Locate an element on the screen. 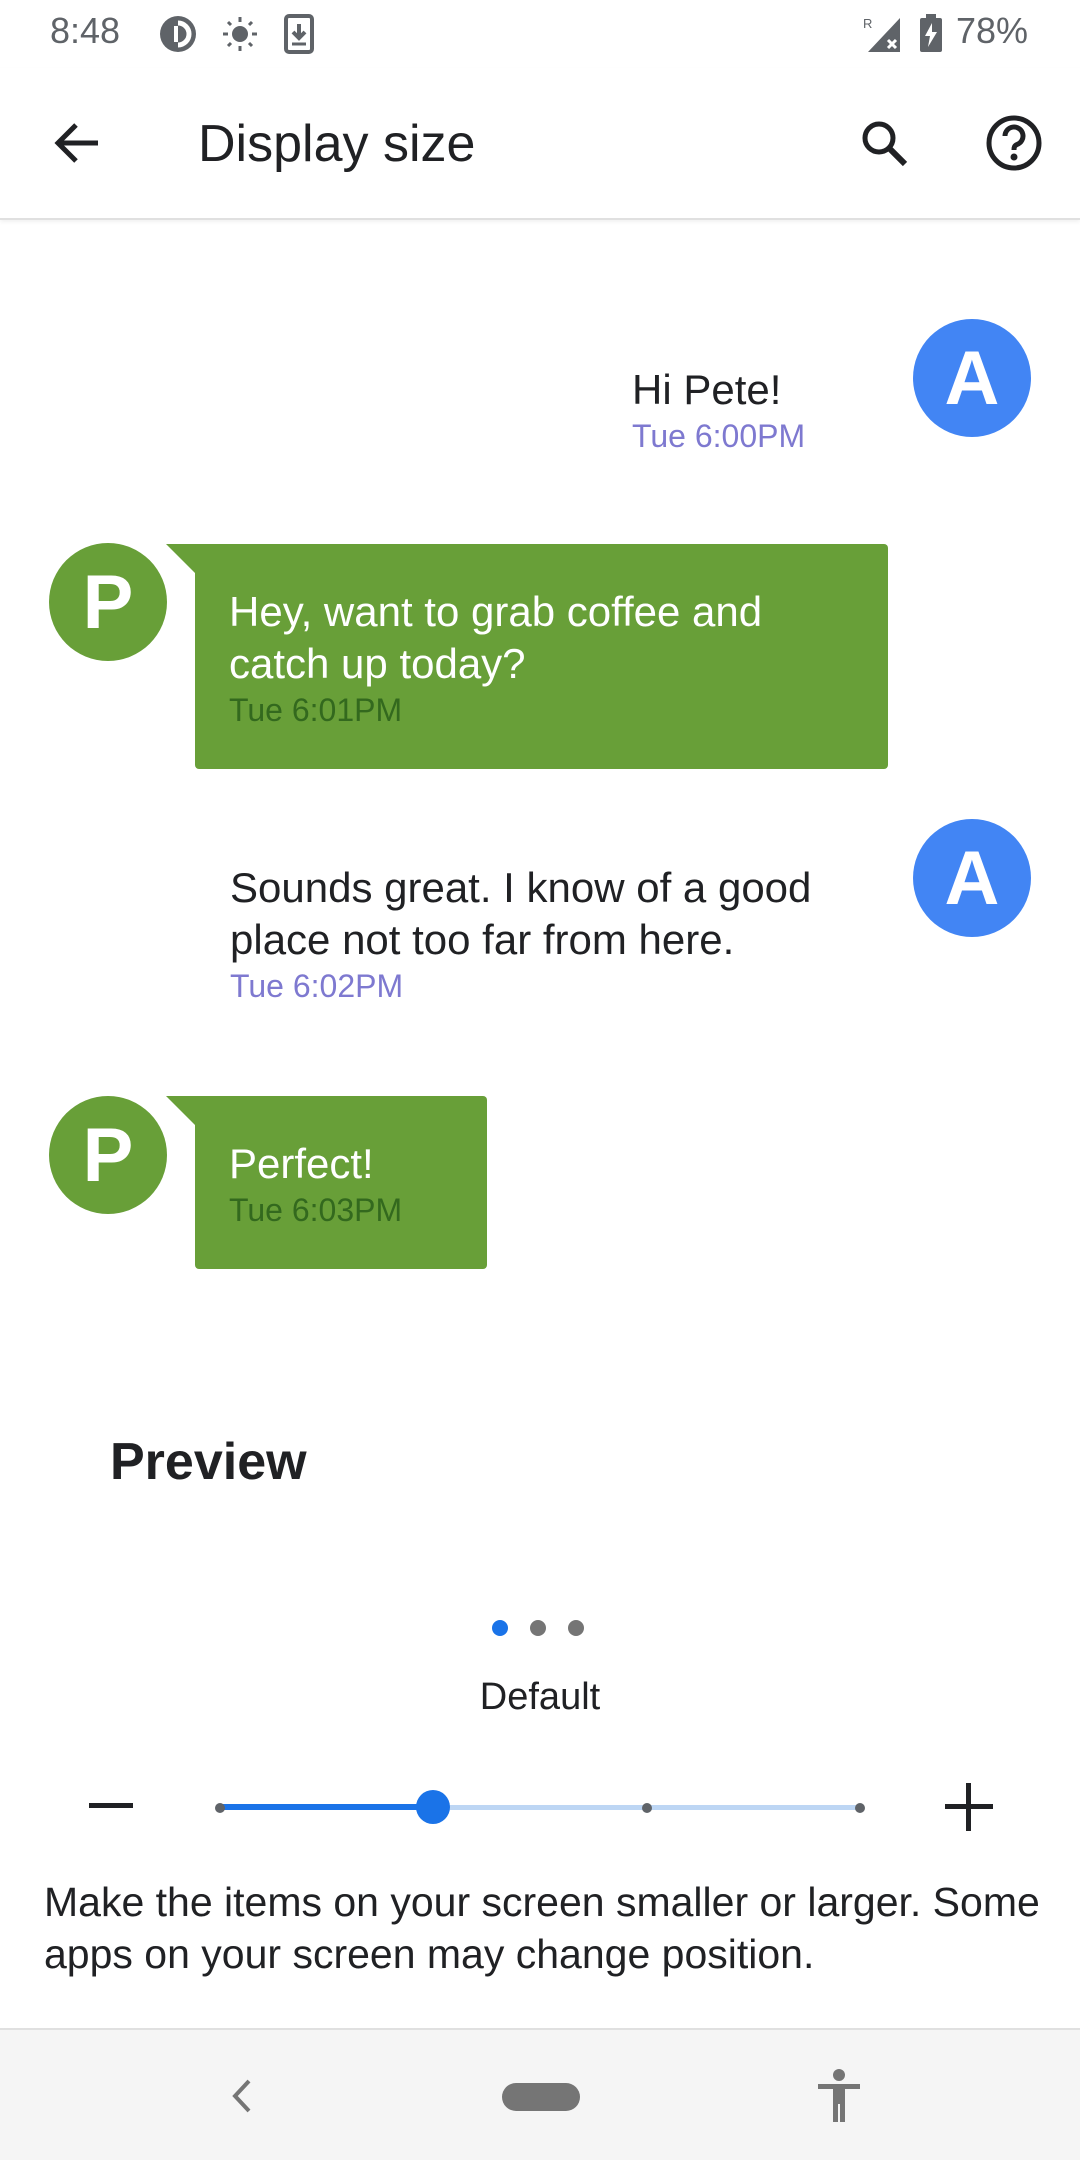 The image size is (1080, 2160). slider-track-fill is located at coordinates (327, 1807).